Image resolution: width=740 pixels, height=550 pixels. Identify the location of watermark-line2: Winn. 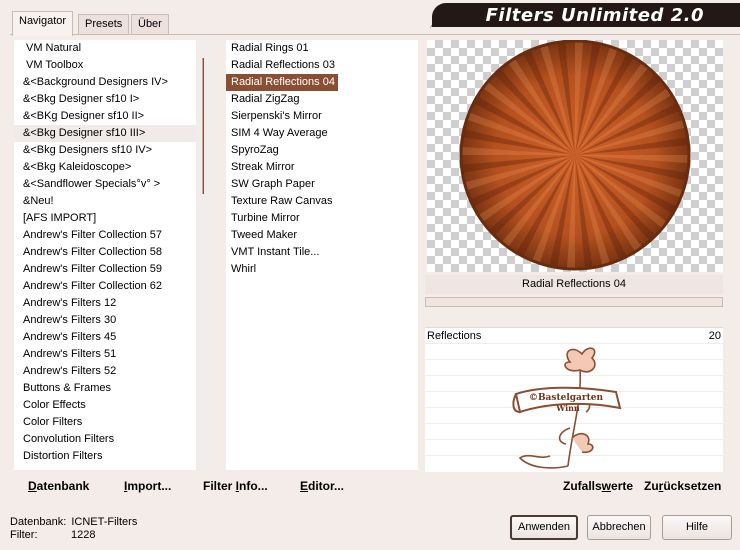
(567, 408).